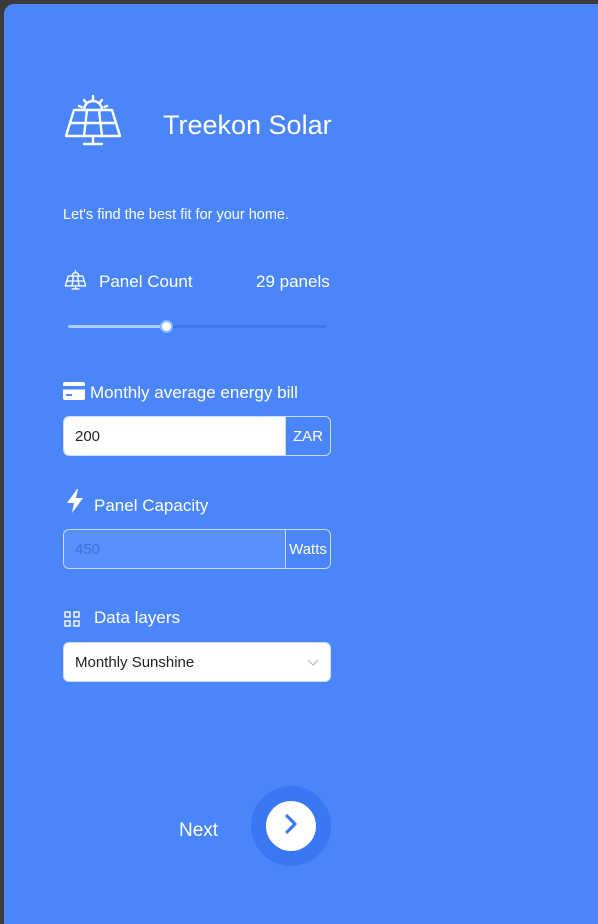 The width and height of the screenshot is (598, 924). Describe the element at coordinates (135, 662) in the screenshot. I see `data-layers-selected: Monthly Sunshine` at that location.